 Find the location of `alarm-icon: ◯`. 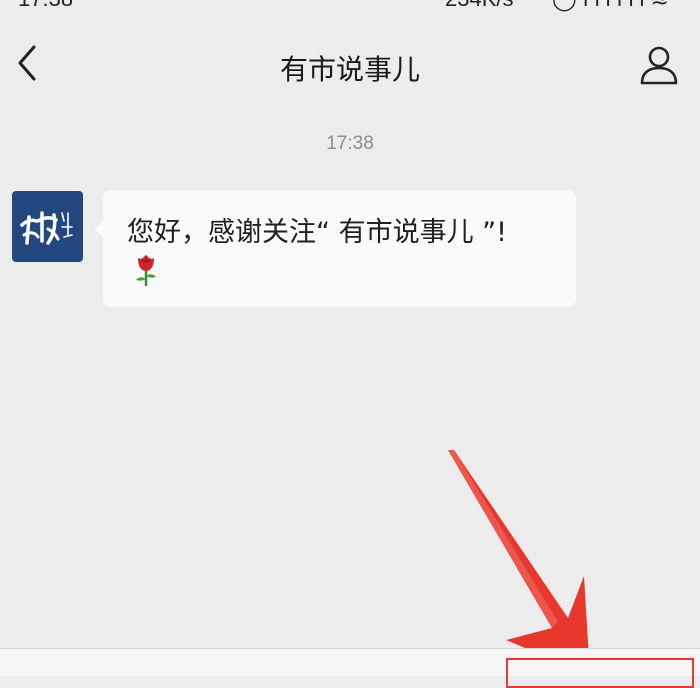

alarm-icon: ◯ is located at coordinates (567, 5).